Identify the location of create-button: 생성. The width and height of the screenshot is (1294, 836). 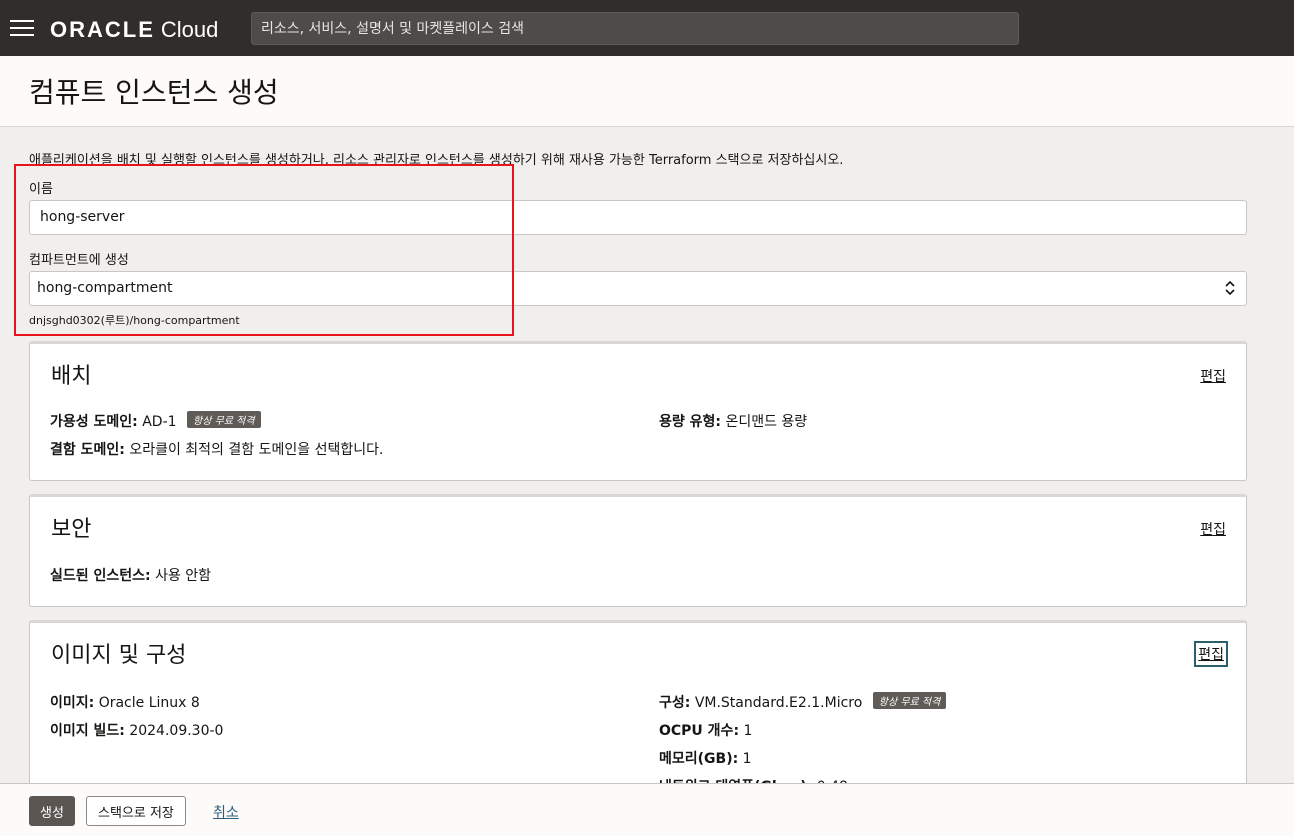
(52, 811).